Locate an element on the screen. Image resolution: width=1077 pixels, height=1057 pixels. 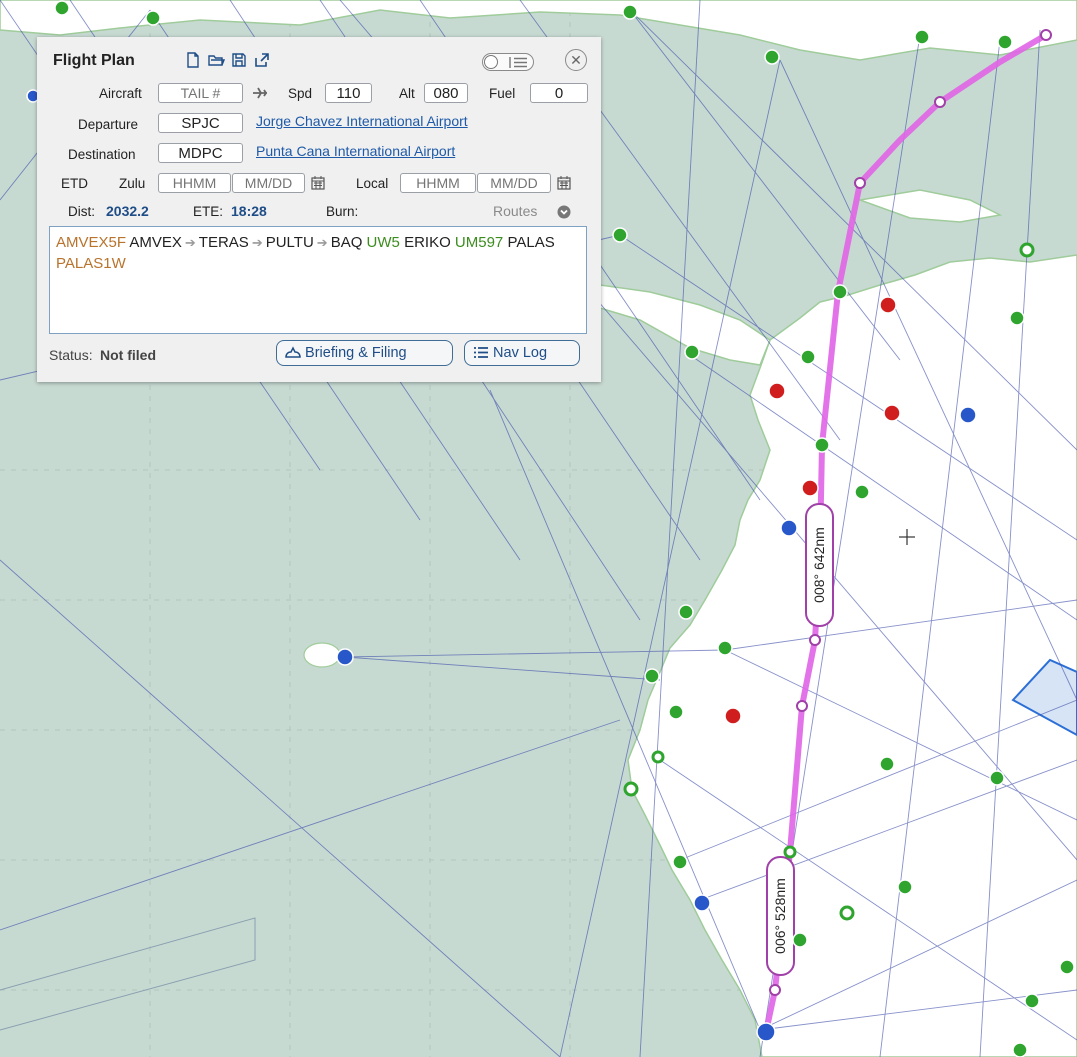
airplane-icon is located at coordinates (260, 93).